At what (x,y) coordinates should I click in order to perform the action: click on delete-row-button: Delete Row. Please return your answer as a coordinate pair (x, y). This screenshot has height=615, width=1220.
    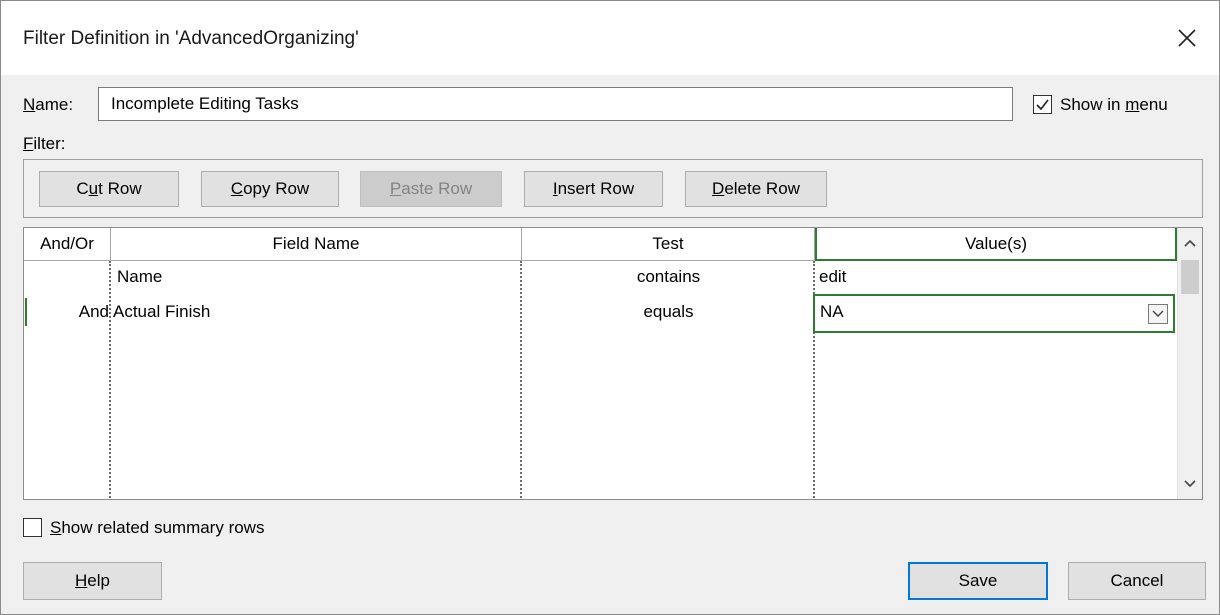
    Looking at the image, I should click on (756, 189).